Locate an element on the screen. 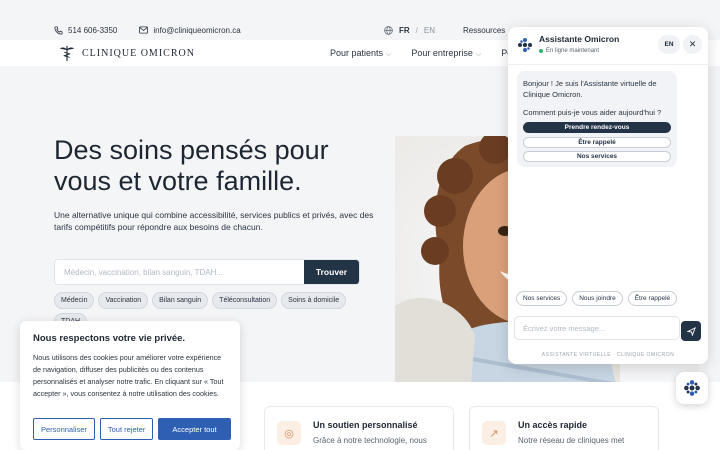 Image resolution: width=720 pixels, height=450 pixels. search-bar: Trouver is located at coordinates (207, 272).